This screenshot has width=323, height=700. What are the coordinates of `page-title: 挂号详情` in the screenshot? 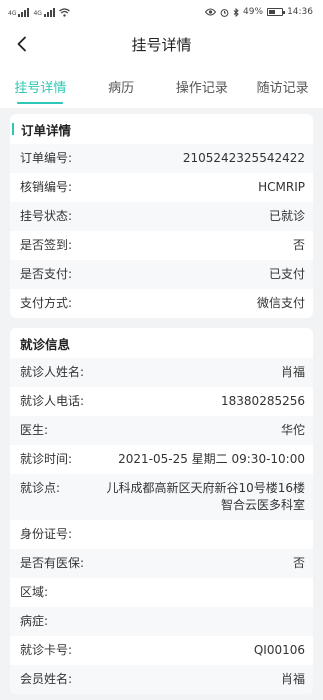 It's located at (161, 44).